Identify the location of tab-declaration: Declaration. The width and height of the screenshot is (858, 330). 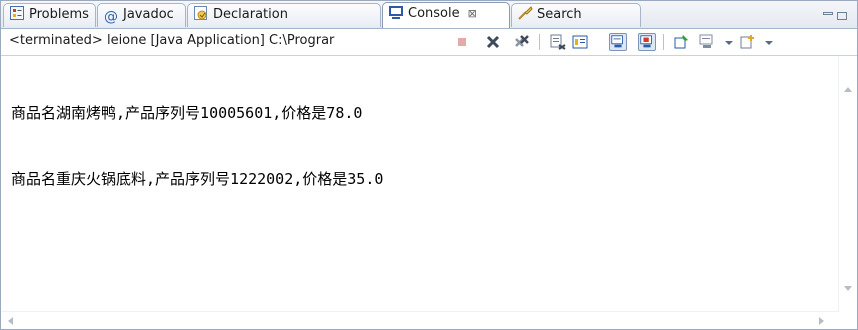
(284, 15).